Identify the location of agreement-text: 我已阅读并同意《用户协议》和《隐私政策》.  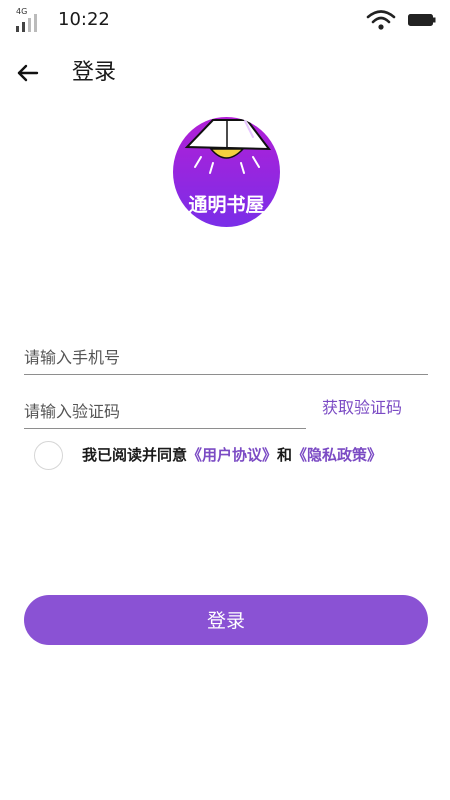
(232, 455).